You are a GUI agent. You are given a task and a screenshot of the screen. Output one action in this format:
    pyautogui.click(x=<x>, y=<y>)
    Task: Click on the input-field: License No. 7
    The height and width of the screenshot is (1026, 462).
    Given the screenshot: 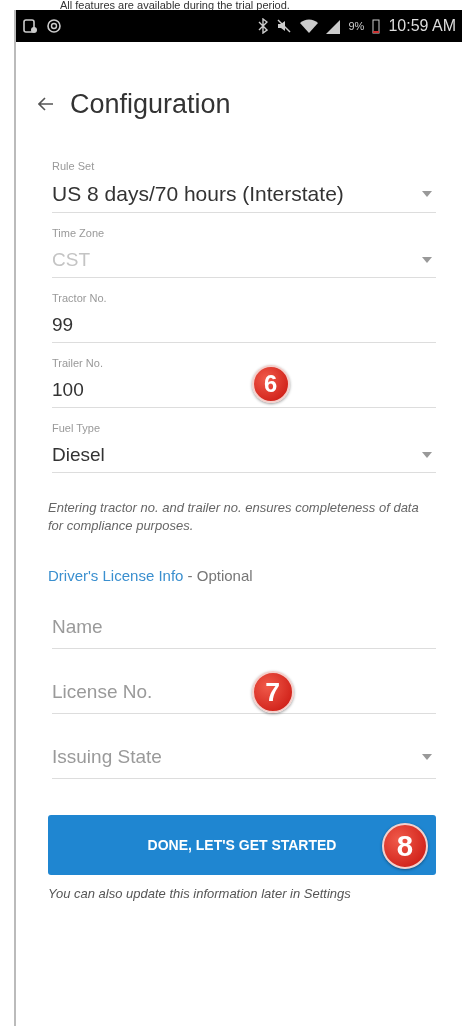 What is the action you would take?
    pyautogui.click(x=244, y=688)
    